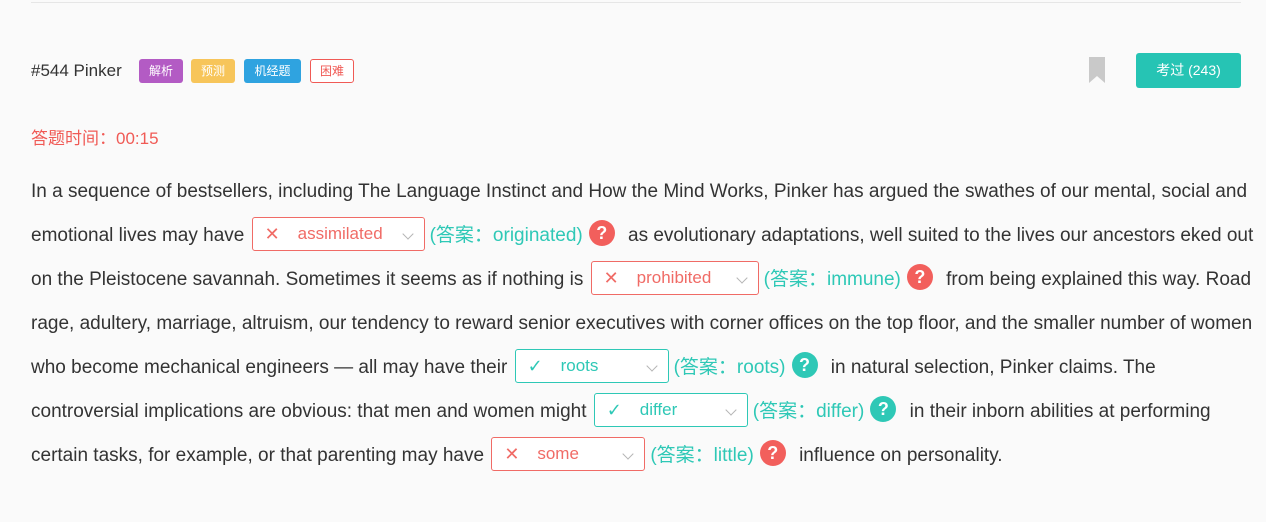 This screenshot has height=522, width=1266. Describe the element at coordinates (1188, 70) in the screenshot. I see `exam-taken-button: 考过 (243)` at that location.